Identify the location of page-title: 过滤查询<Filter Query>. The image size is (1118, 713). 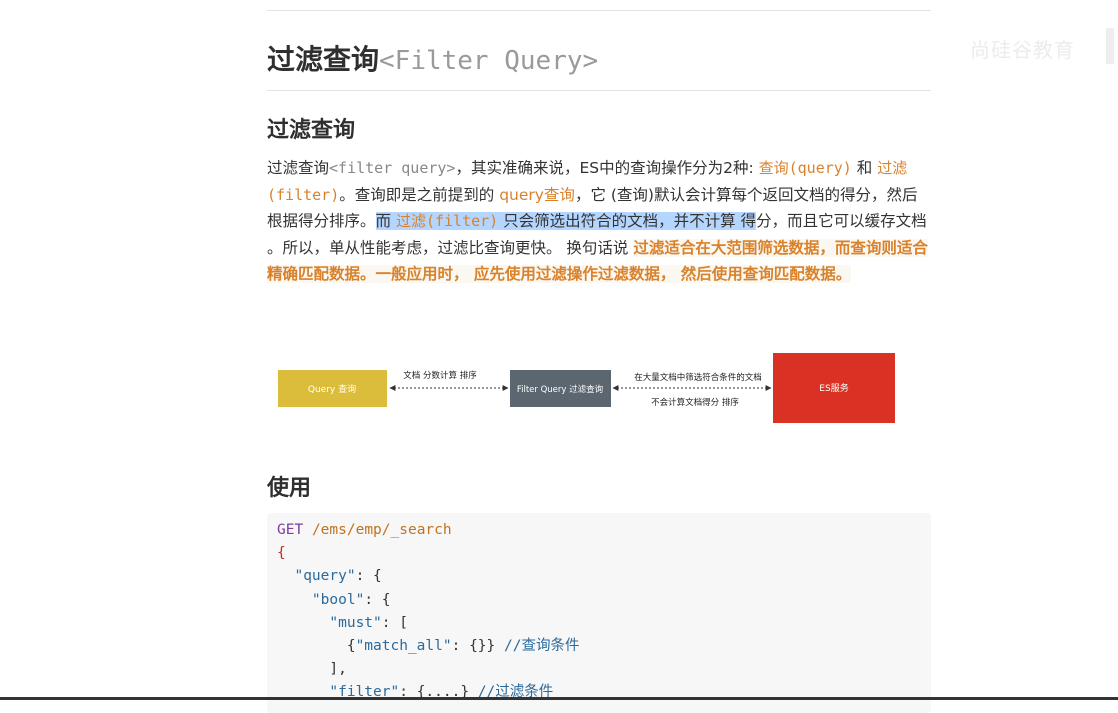
(432, 58).